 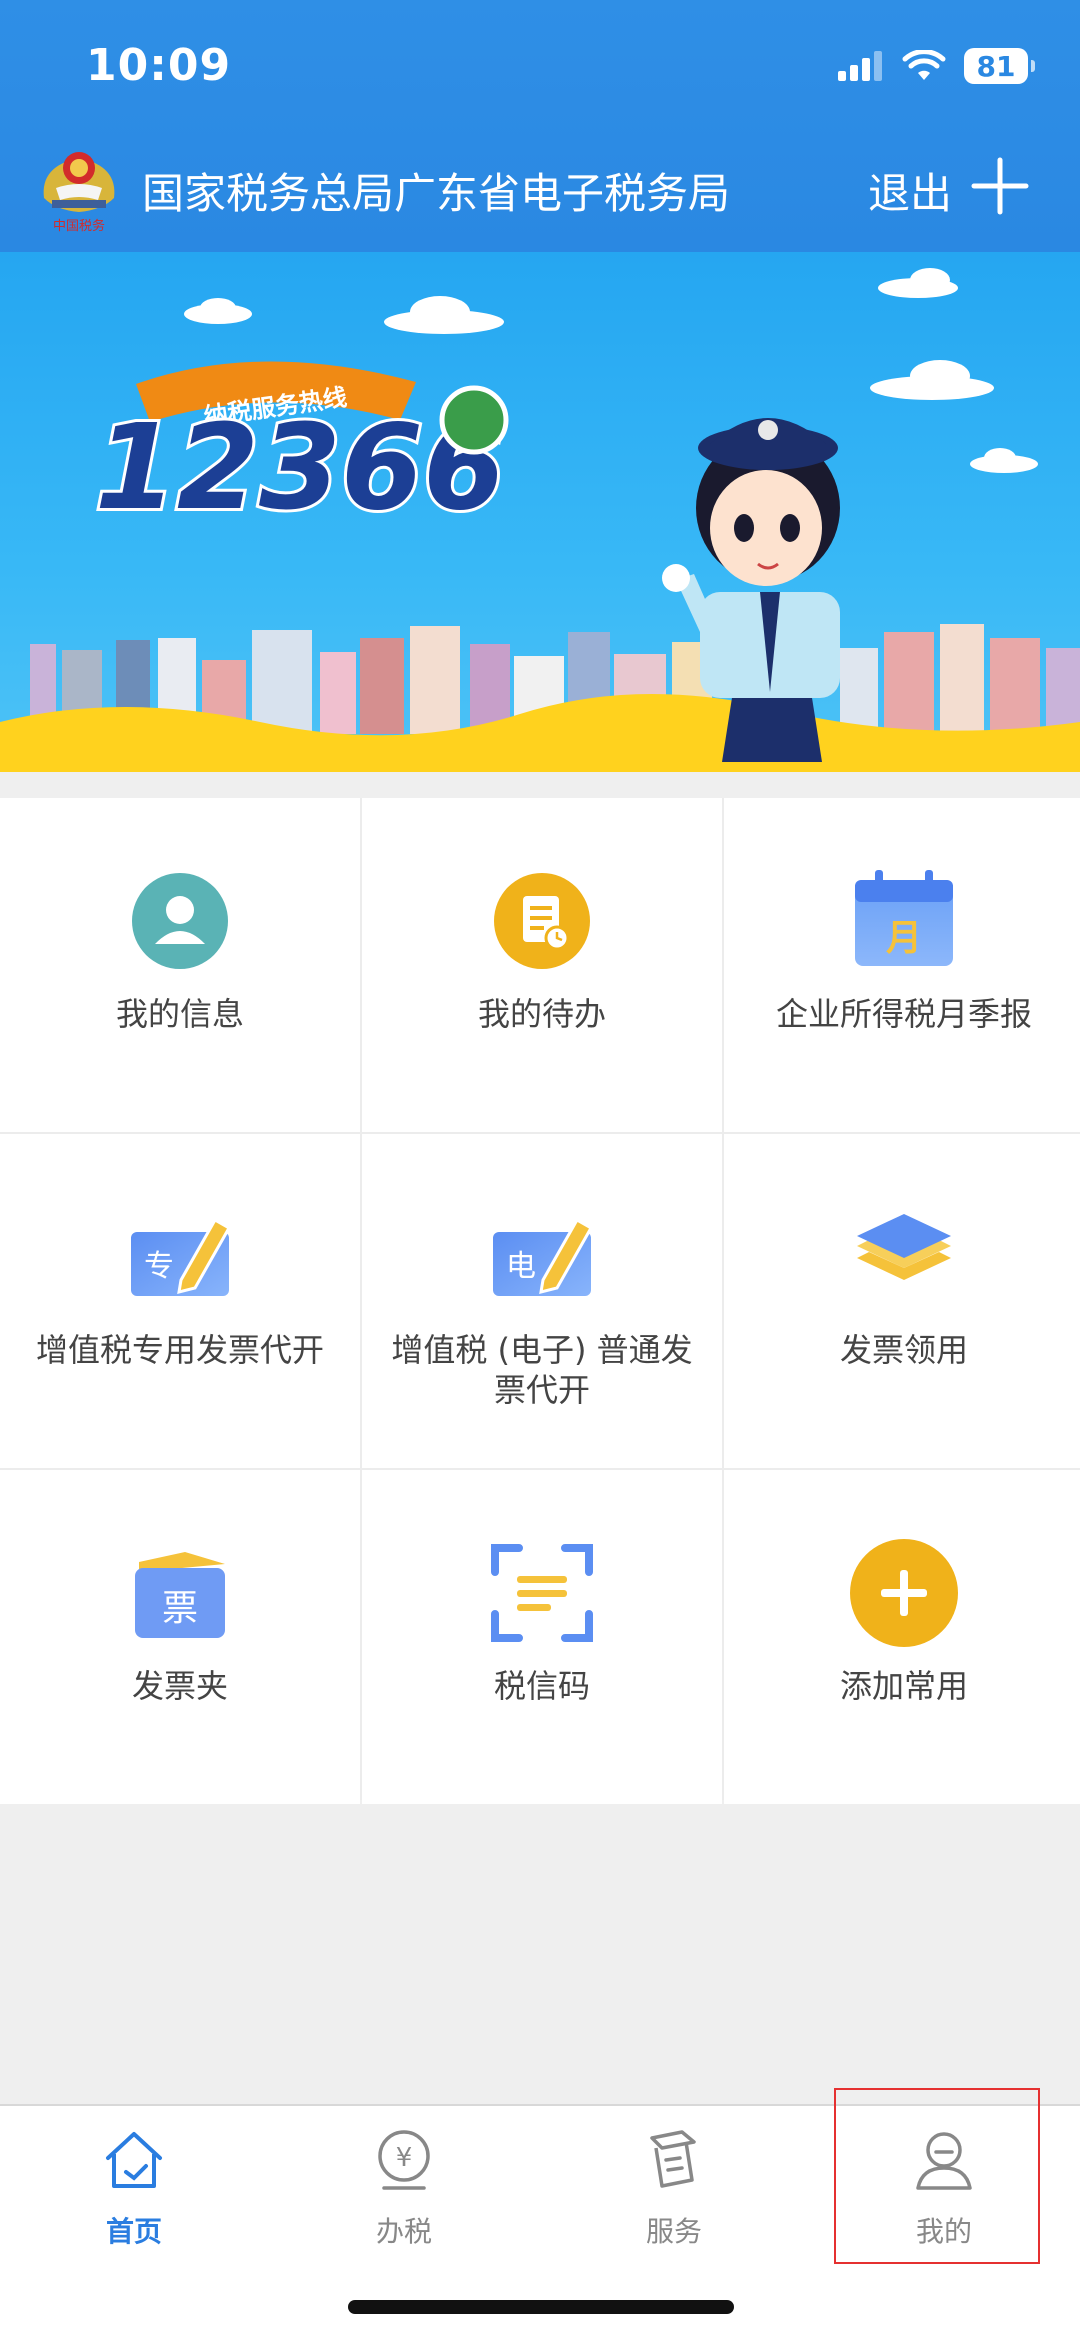 I want to click on status-icons: 81, so click(x=936, y=66).